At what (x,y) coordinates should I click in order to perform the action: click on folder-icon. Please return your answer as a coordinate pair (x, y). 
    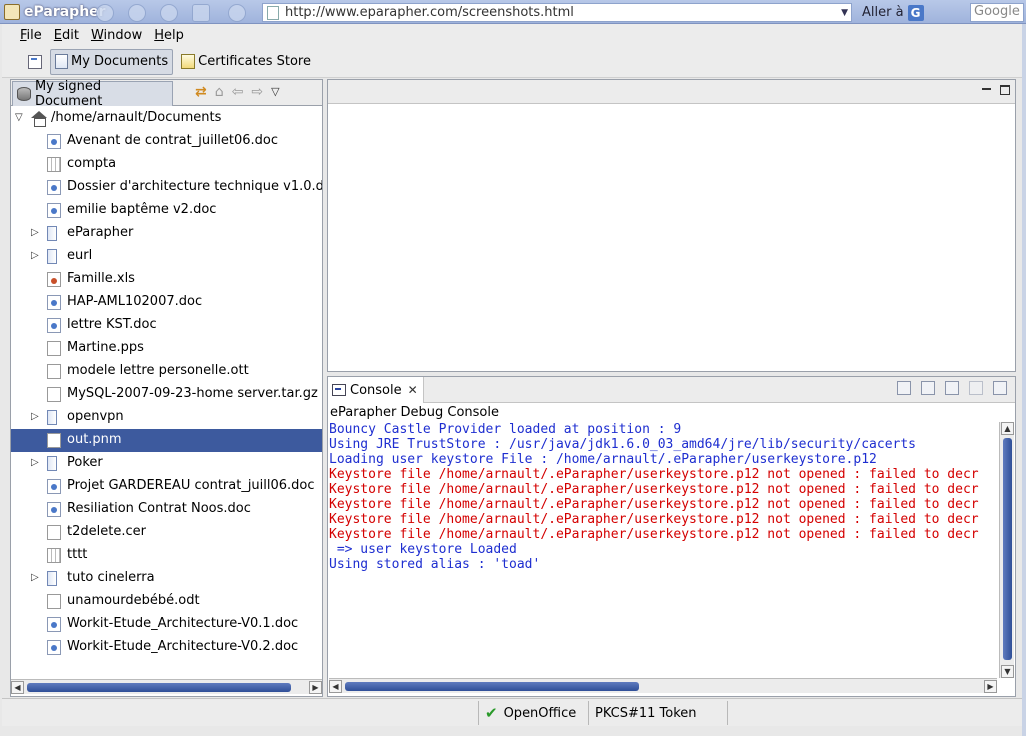
    Looking at the image, I should click on (52, 417).